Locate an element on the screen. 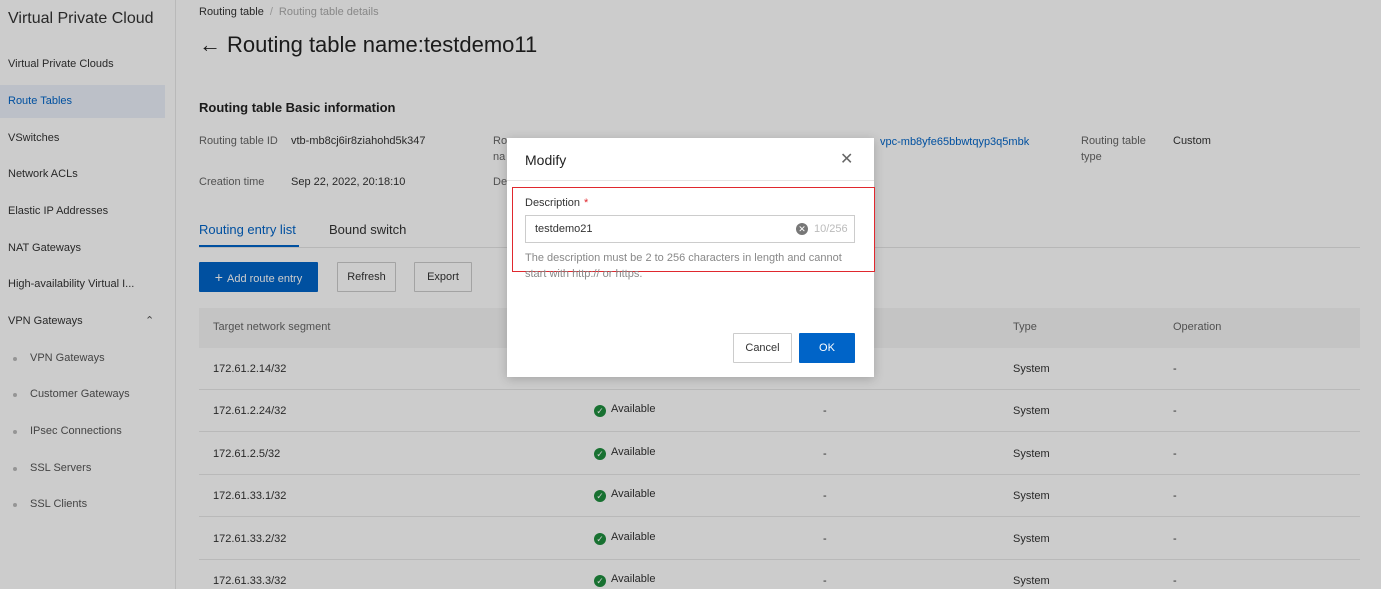  required-mark: * is located at coordinates (586, 203).